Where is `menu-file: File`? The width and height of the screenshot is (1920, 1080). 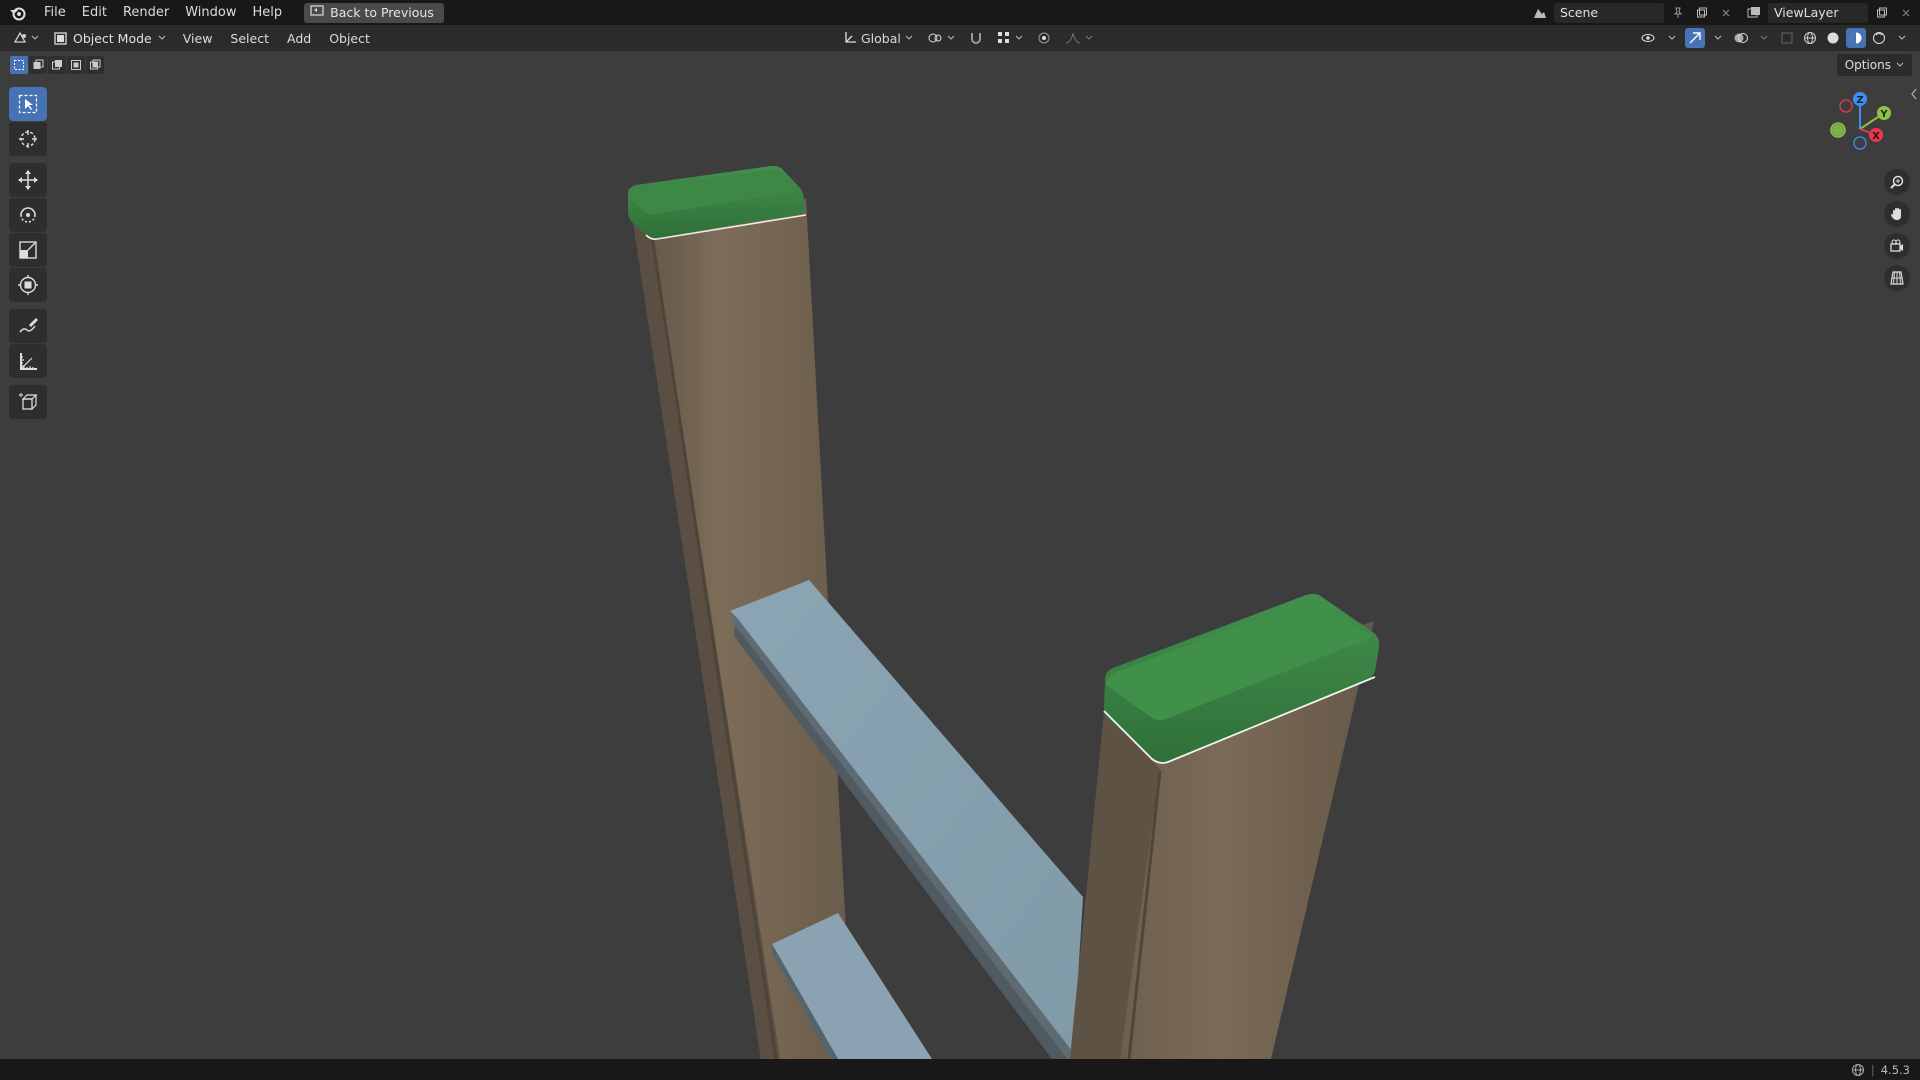
menu-file: File is located at coordinates (55, 12).